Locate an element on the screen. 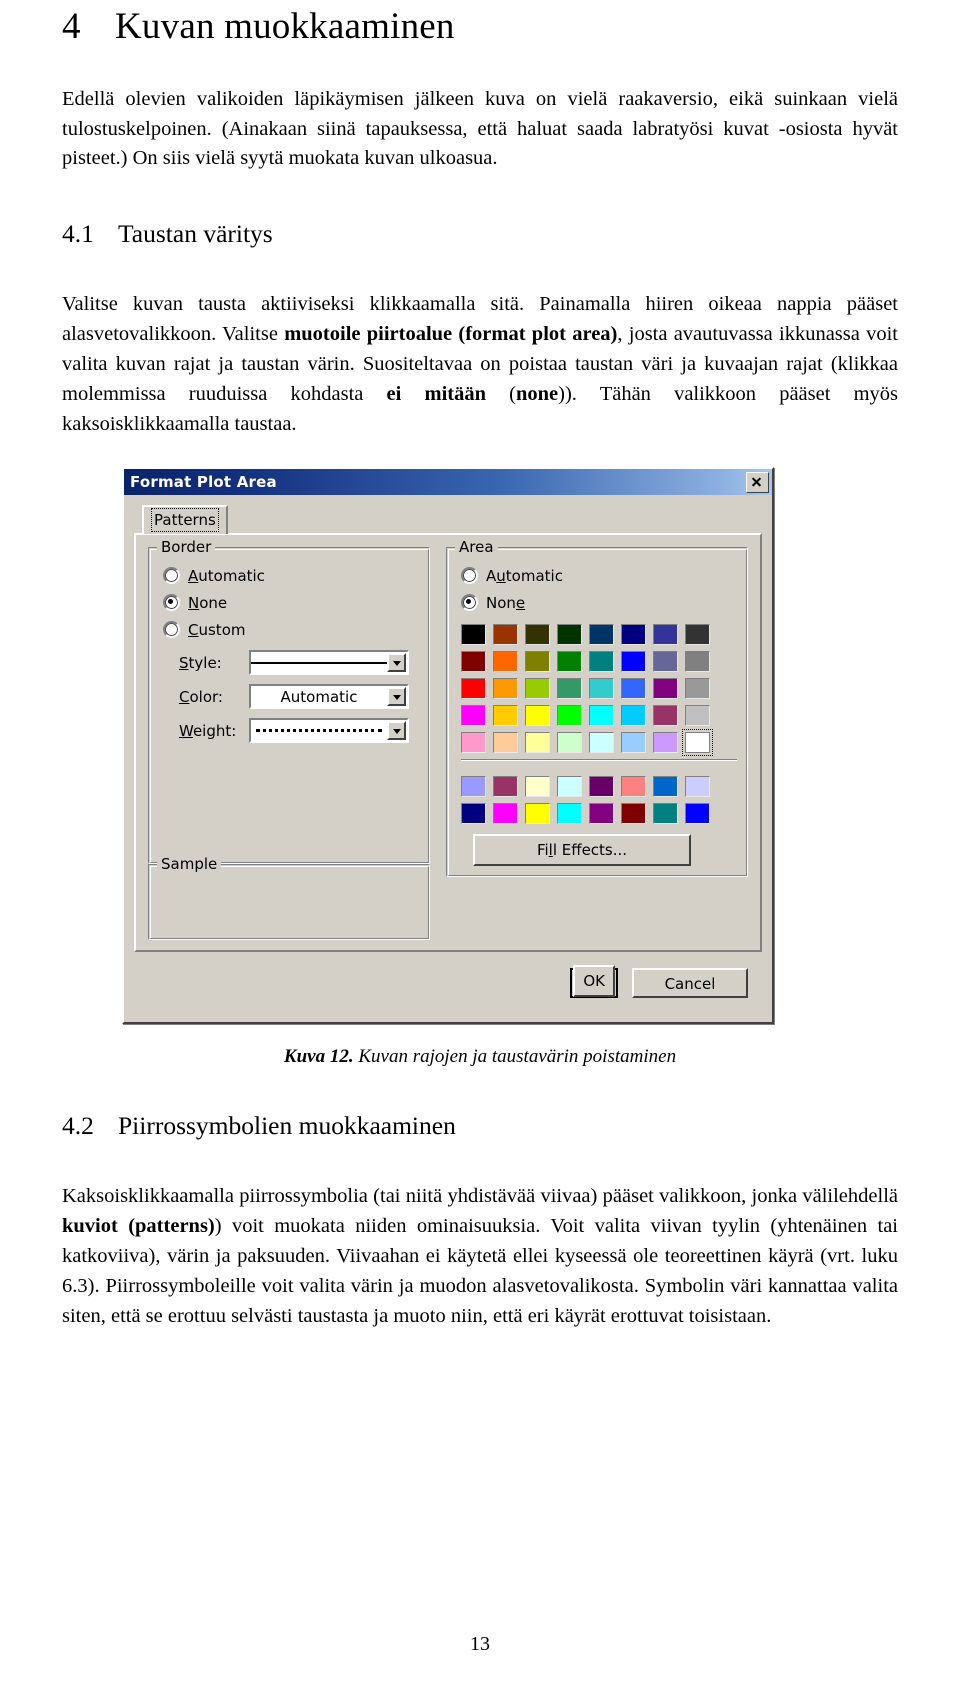  dotted-line-icon is located at coordinates (319, 731).